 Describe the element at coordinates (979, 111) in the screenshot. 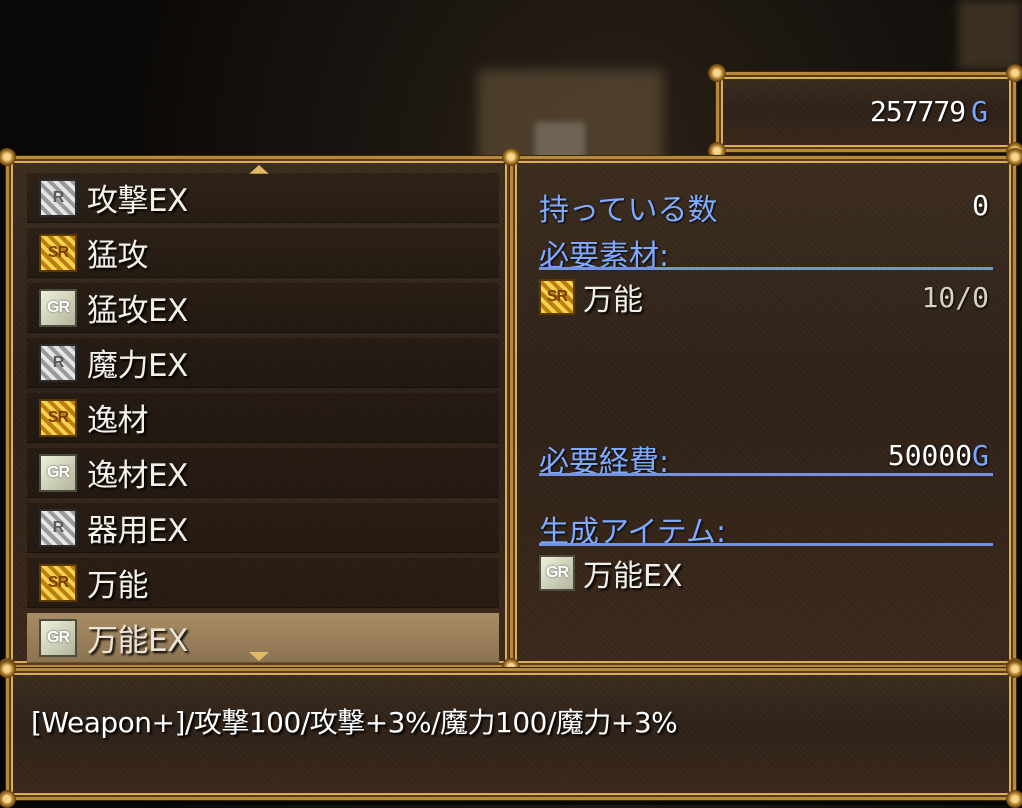

I see `gold-unit: G` at that location.